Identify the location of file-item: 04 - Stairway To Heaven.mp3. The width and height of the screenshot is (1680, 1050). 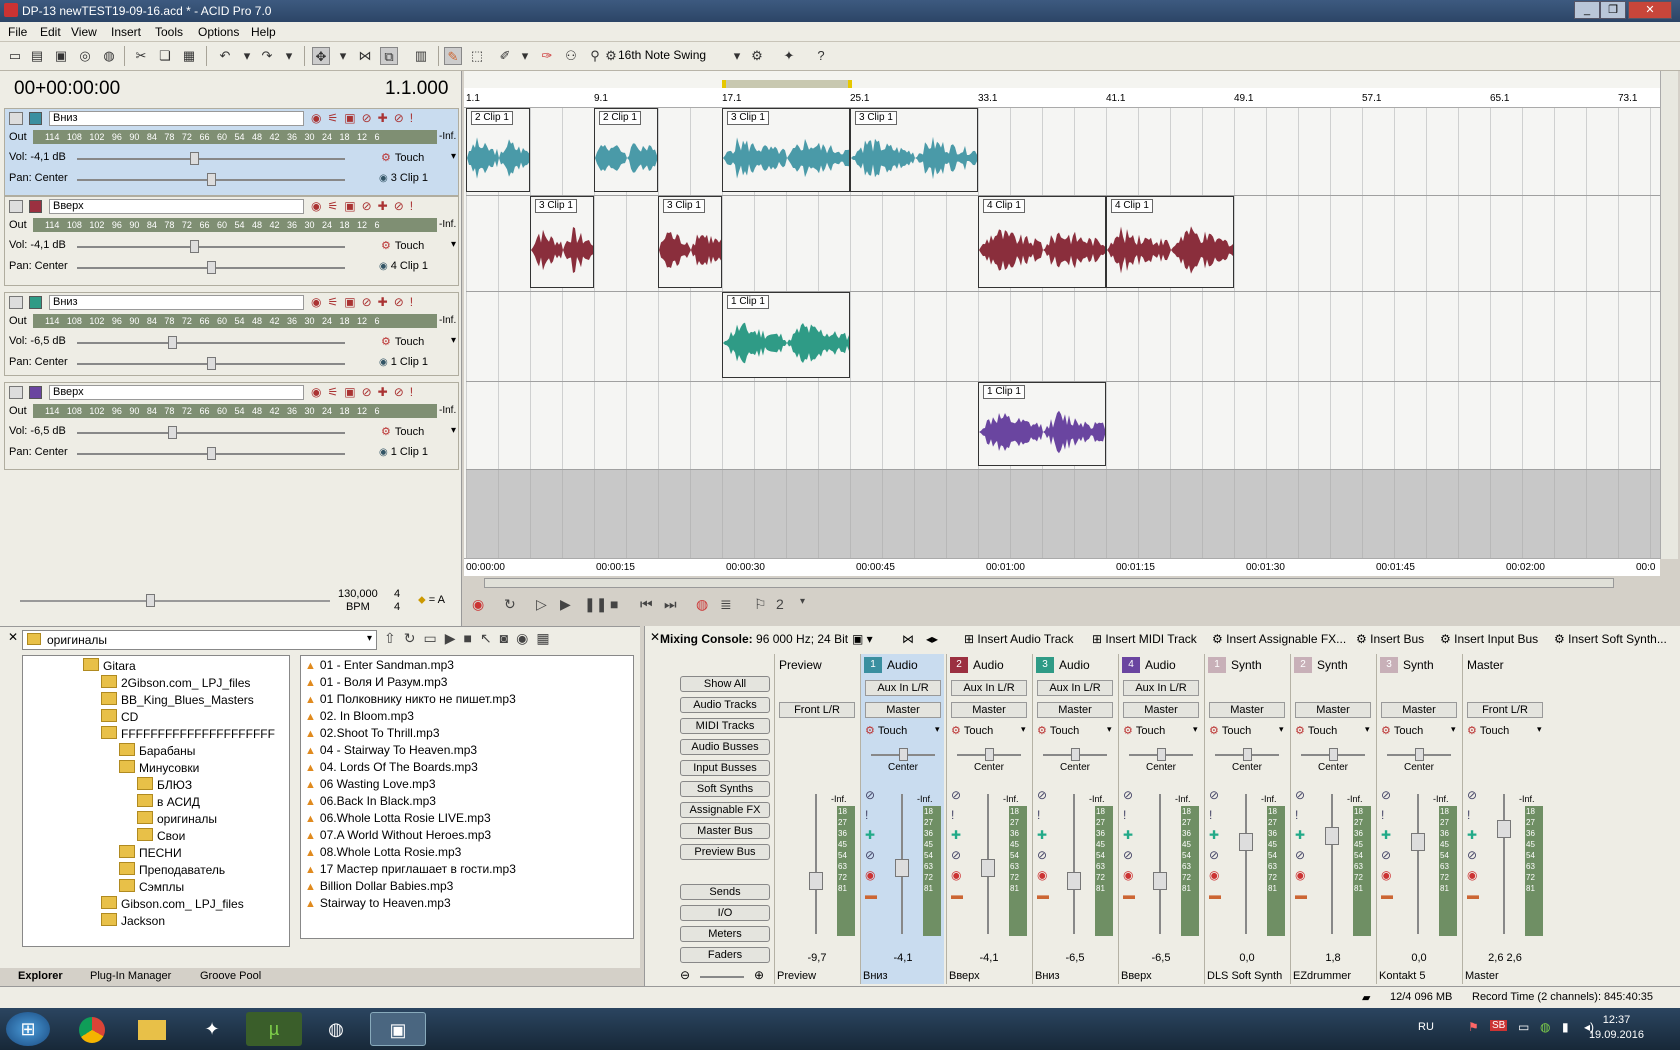
(391, 750).